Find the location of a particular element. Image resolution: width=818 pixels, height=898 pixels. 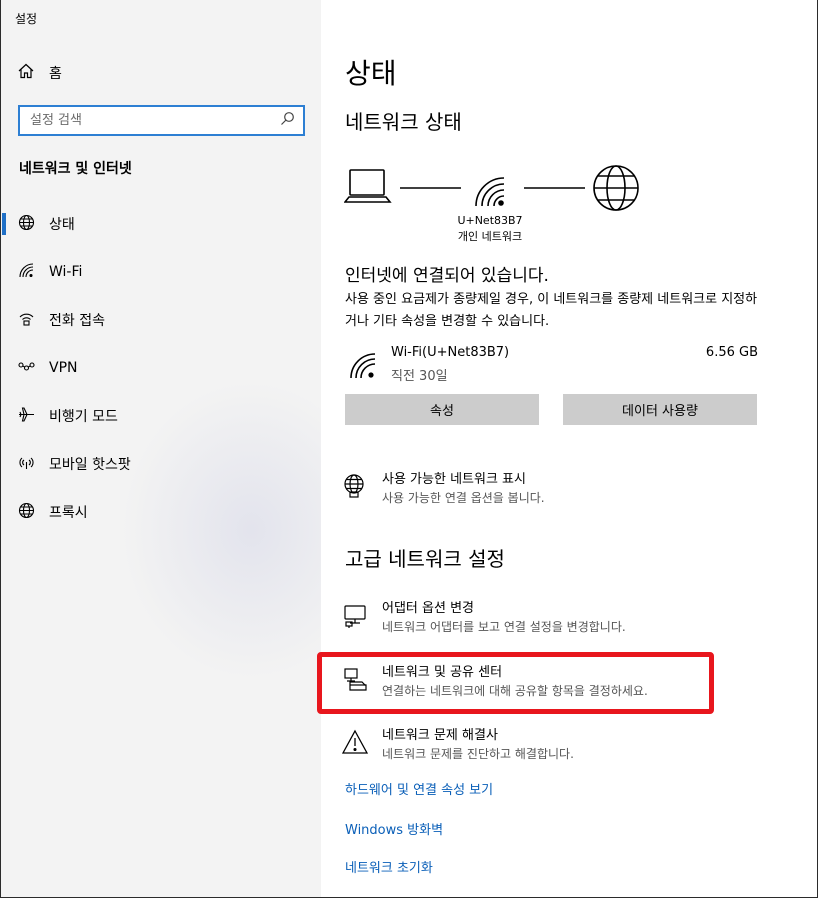

sidebar-item-wifi: Wi-Fi is located at coordinates (161, 272).